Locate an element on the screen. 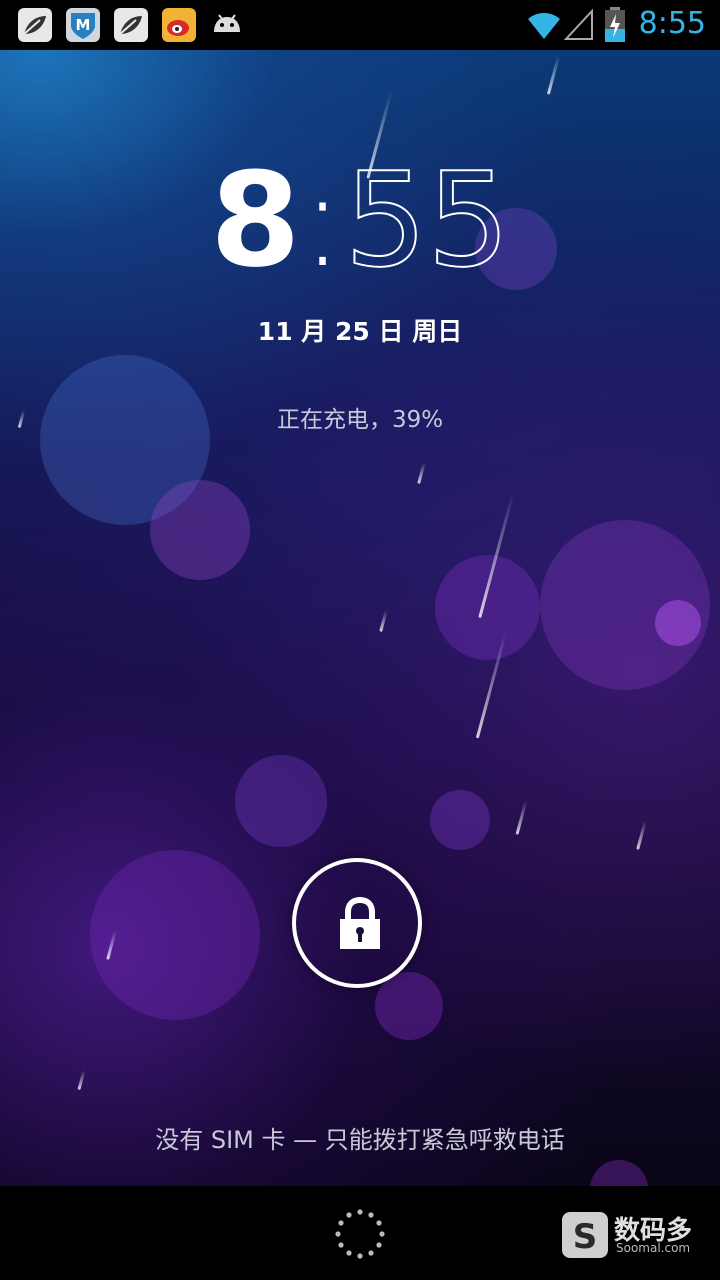  lockscreen-clock: 8:55 is located at coordinates (360, 220).